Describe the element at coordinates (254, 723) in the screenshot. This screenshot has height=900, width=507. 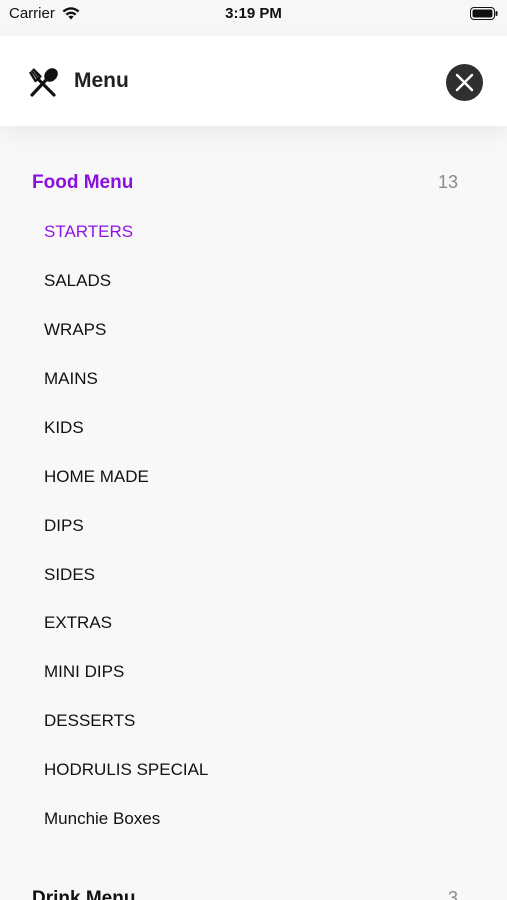
I see `menu-item-desserts: DESSERTS` at that location.